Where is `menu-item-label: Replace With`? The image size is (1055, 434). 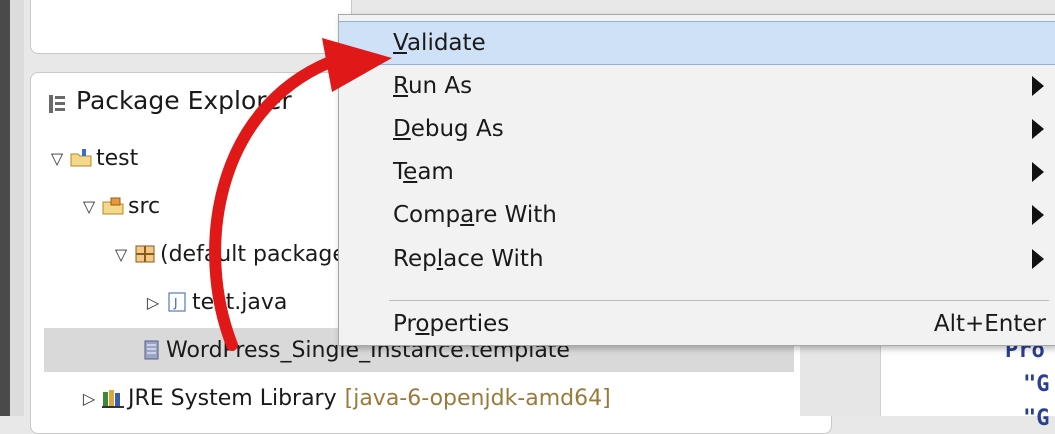 menu-item-label: Replace With is located at coordinates (468, 259).